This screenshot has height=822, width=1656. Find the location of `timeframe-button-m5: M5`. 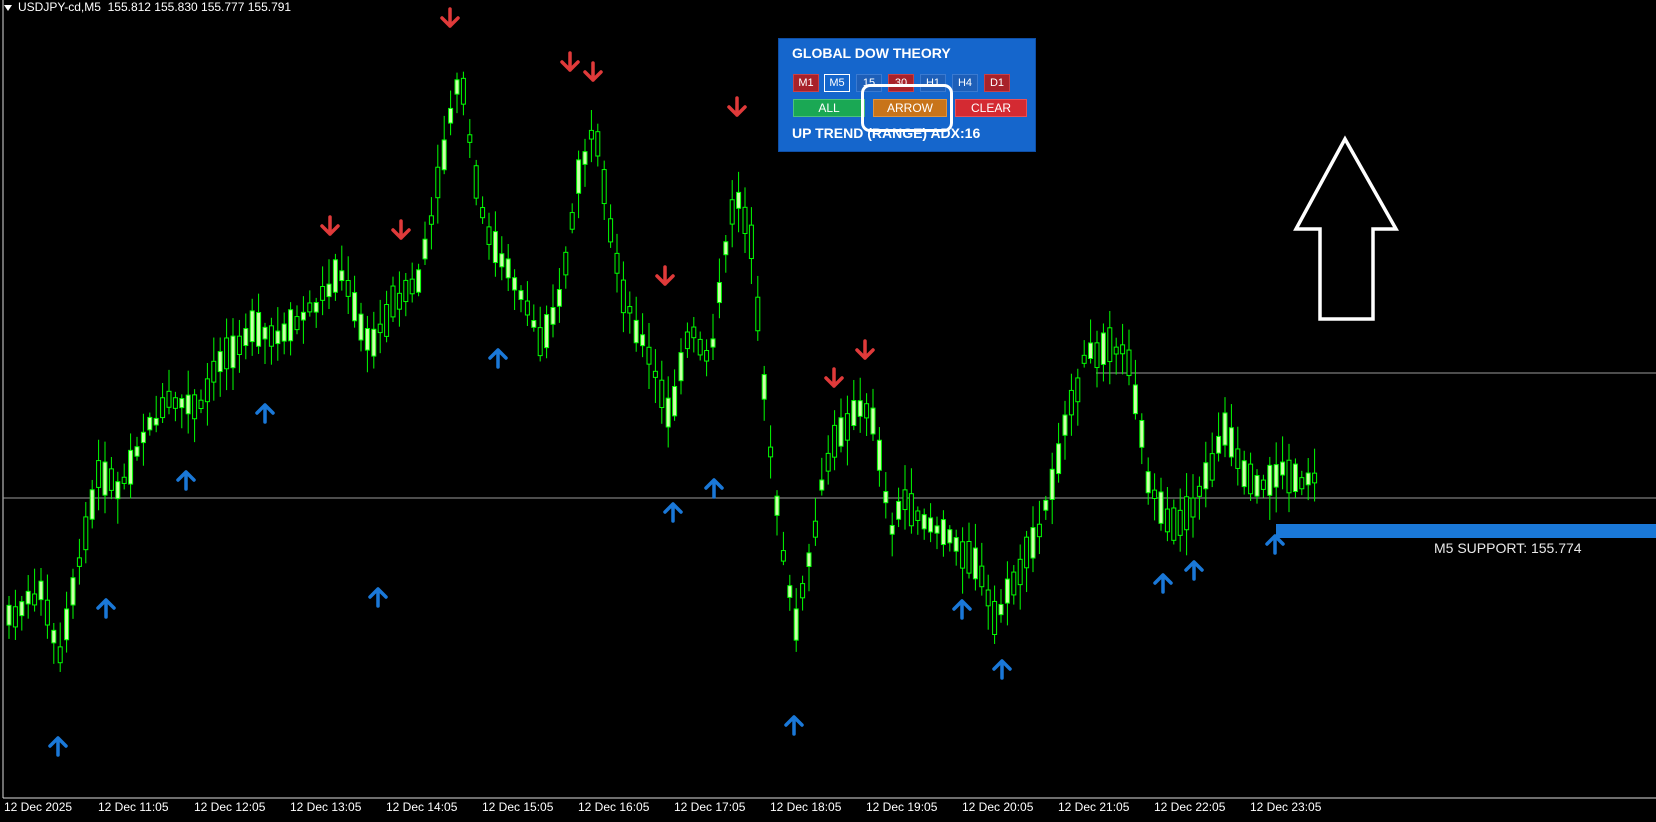

timeframe-button-m5: M5 is located at coordinates (837, 83).